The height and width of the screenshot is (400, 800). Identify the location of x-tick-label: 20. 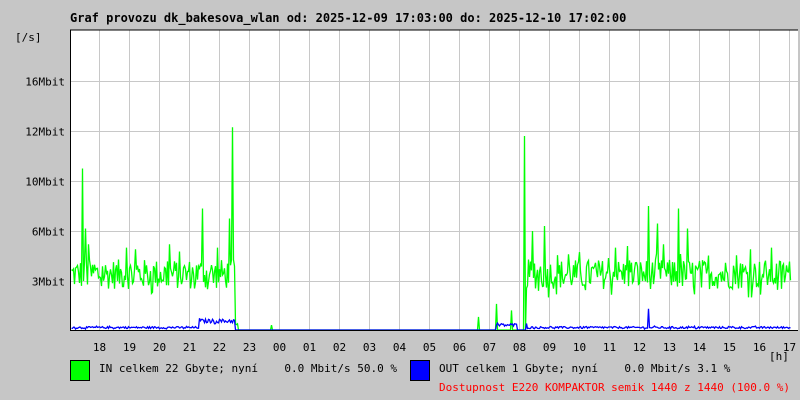
(159, 347).